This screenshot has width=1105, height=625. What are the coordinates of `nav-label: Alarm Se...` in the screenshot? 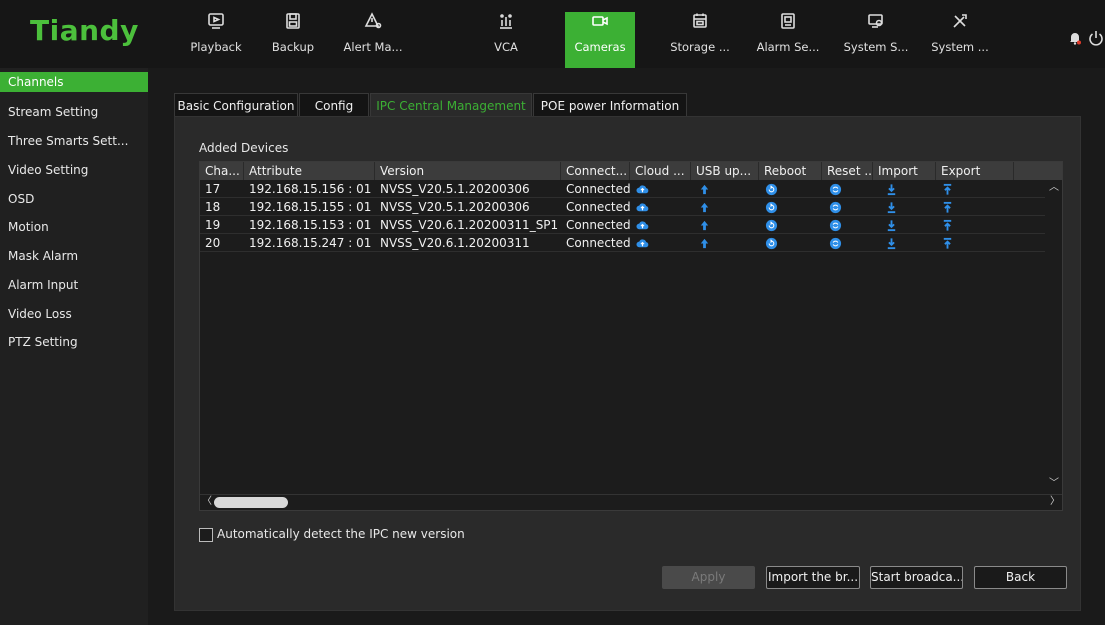 It's located at (788, 47).